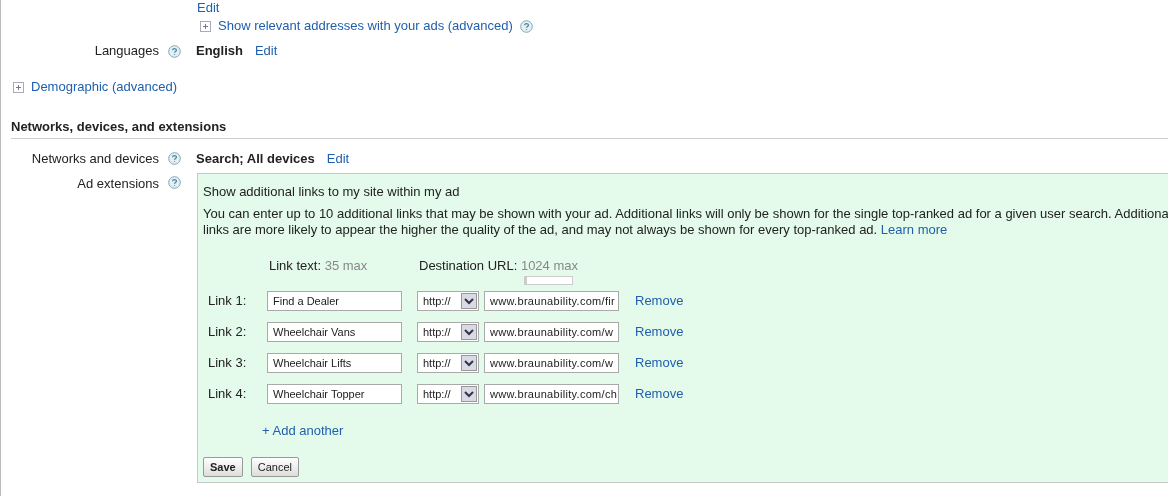  Describe the element at coordinates (227, 301) in the screenshot. I see `link-label: Link 1:` at that location.